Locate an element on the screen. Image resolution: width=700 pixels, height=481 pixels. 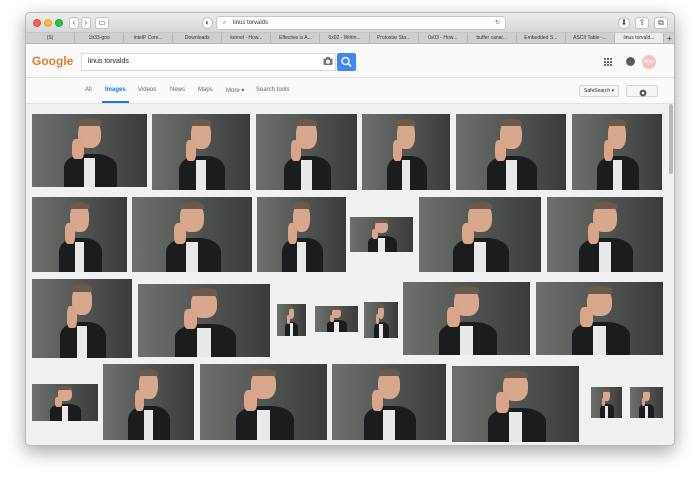
tabs-overview-icon: ⧉ is located at coordinates (661, 23).